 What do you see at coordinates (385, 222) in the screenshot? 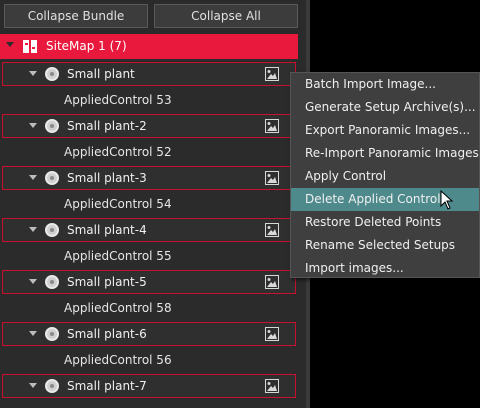
I see `menu-item-restore-deleted-points: Restore Deleted Points` at bounding box center [385, 222].